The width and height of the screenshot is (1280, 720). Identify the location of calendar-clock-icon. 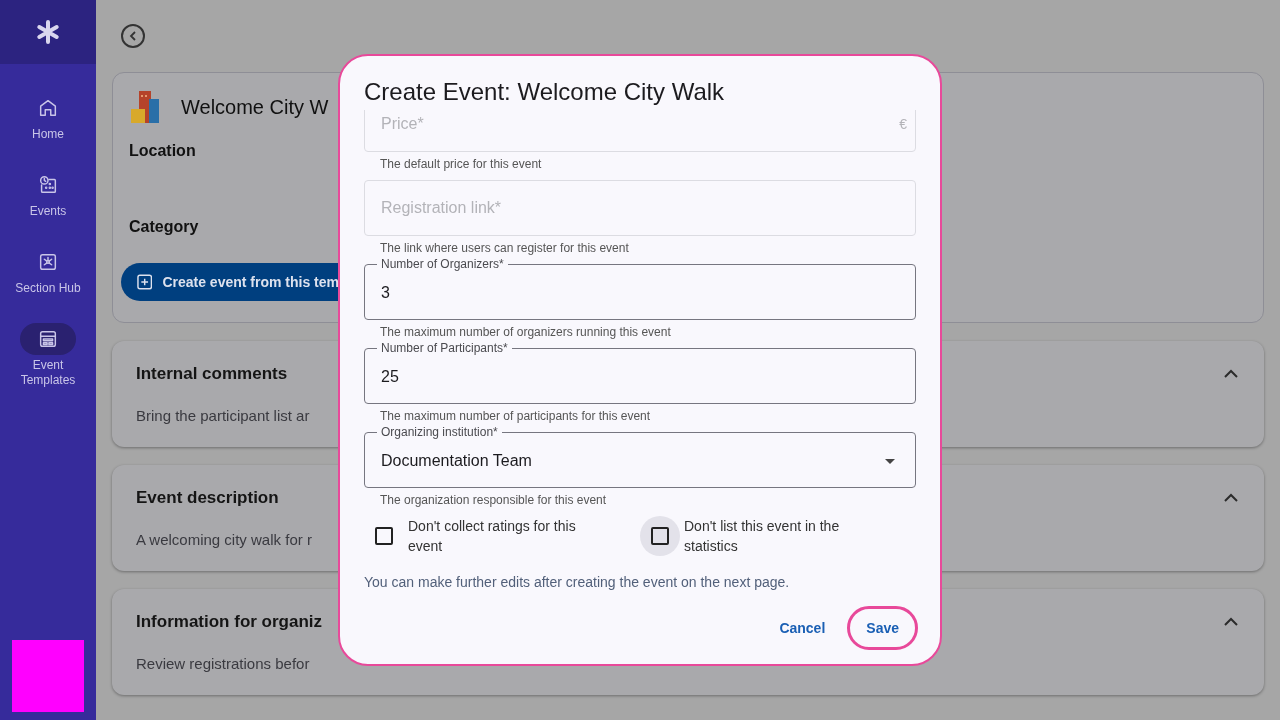
(48, 185).